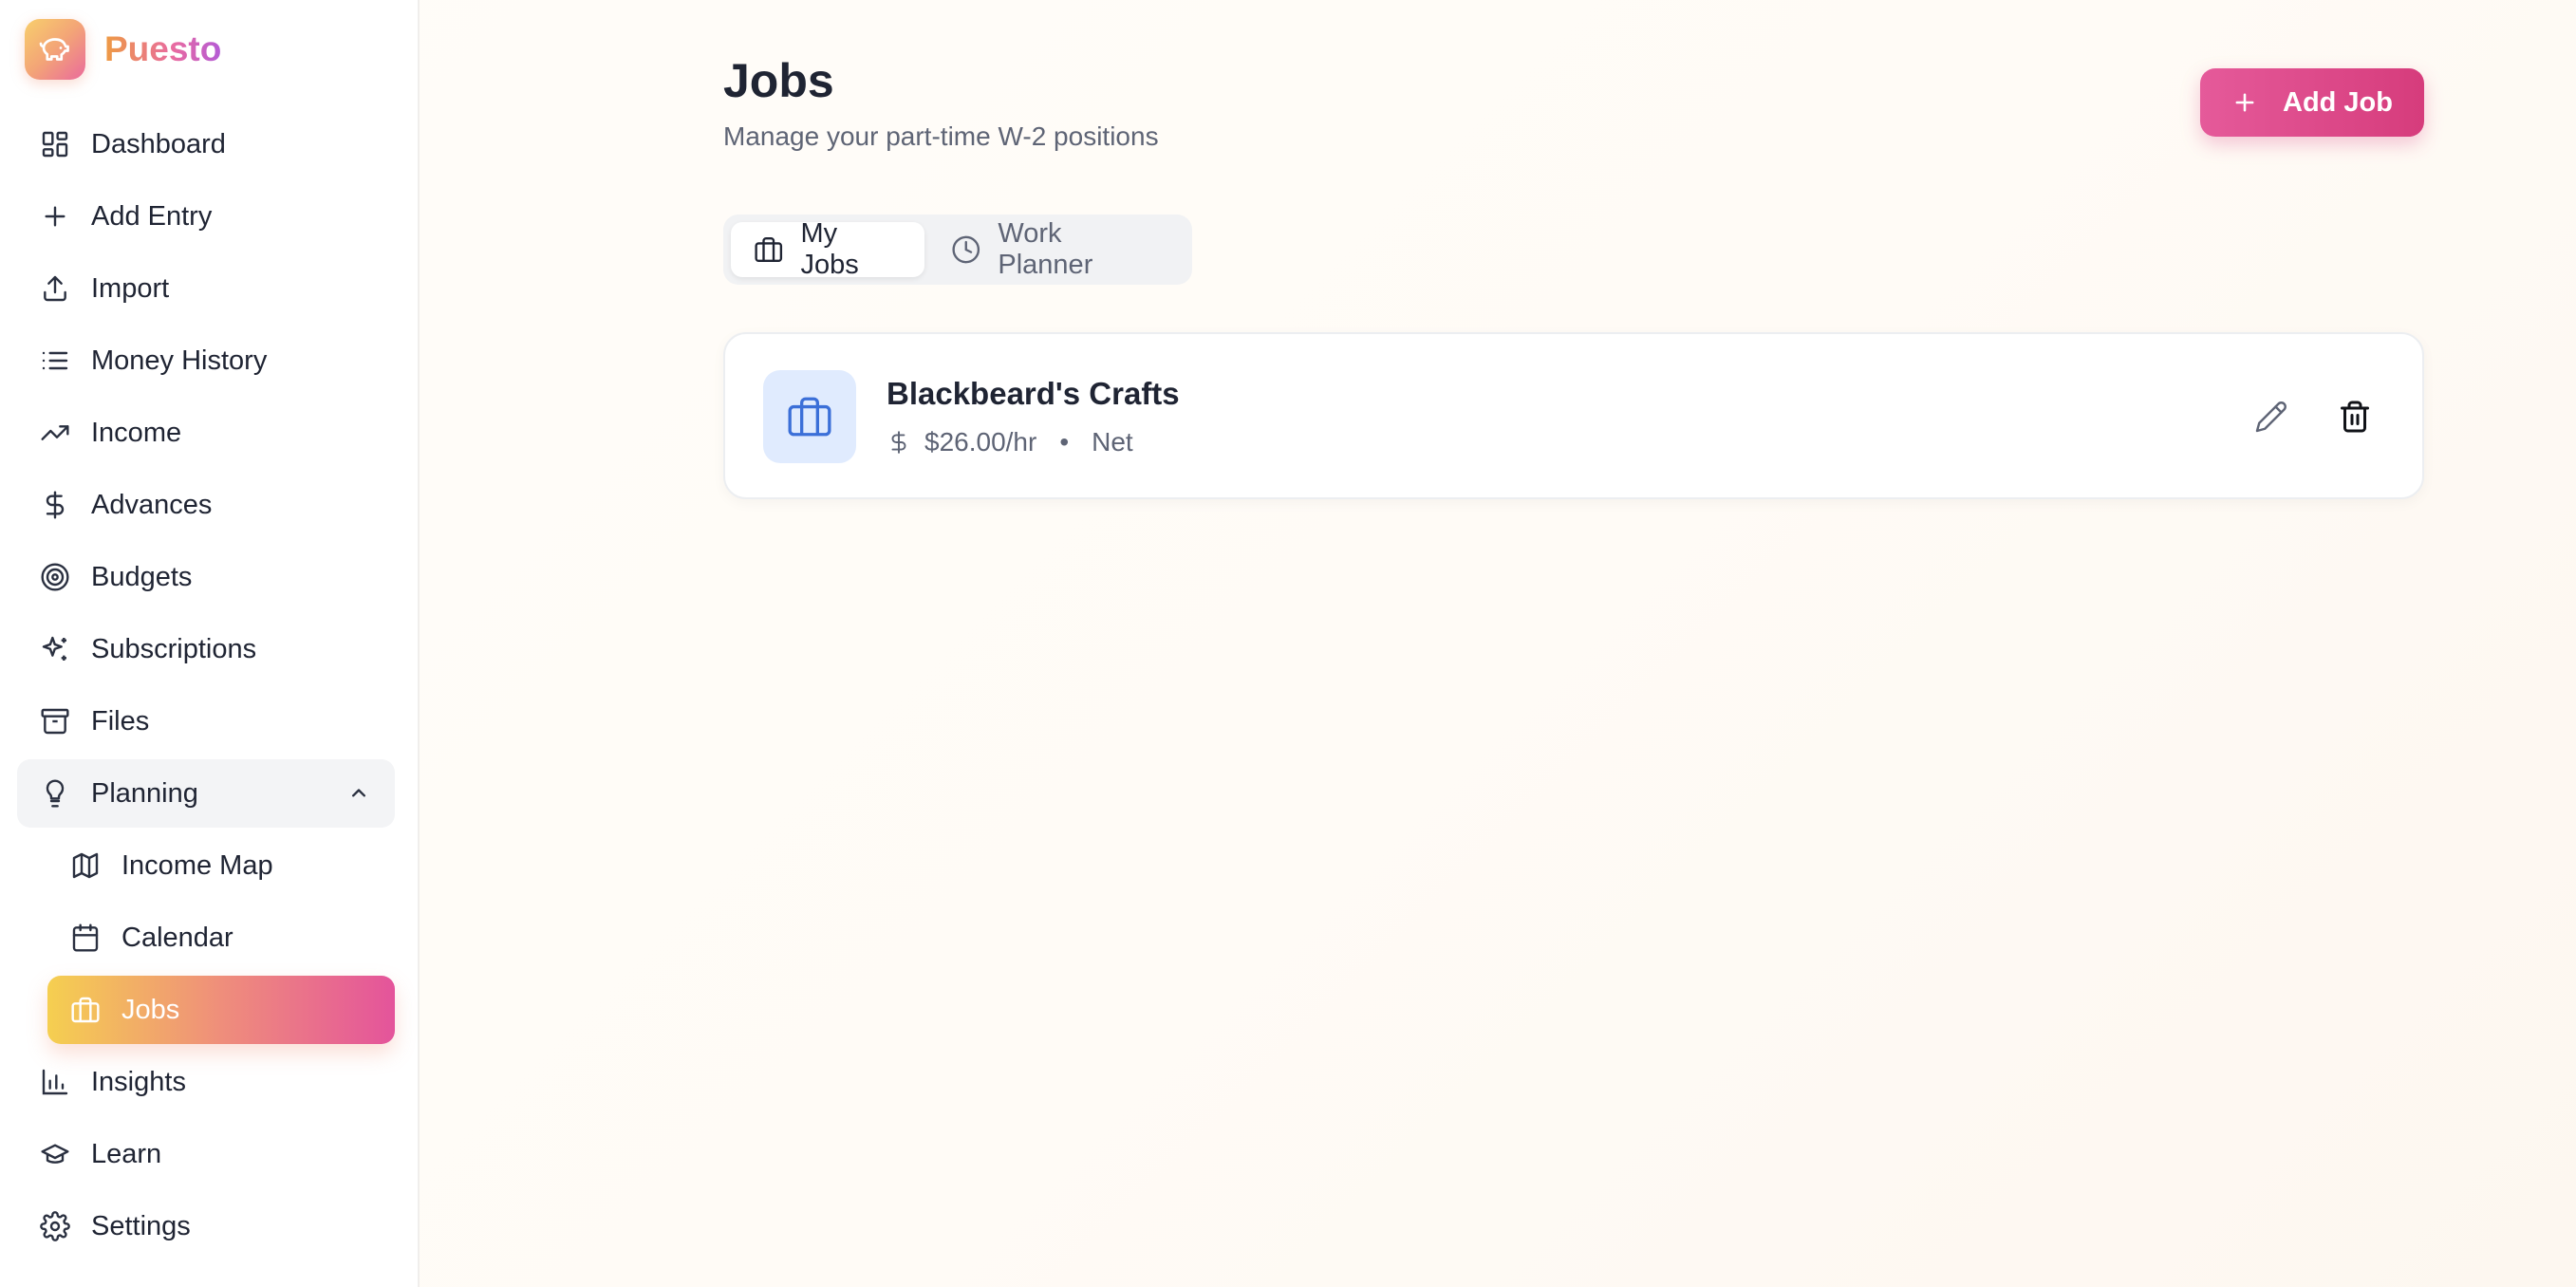  I want to click on sidebar-item-import: Import, so click(206, 288).